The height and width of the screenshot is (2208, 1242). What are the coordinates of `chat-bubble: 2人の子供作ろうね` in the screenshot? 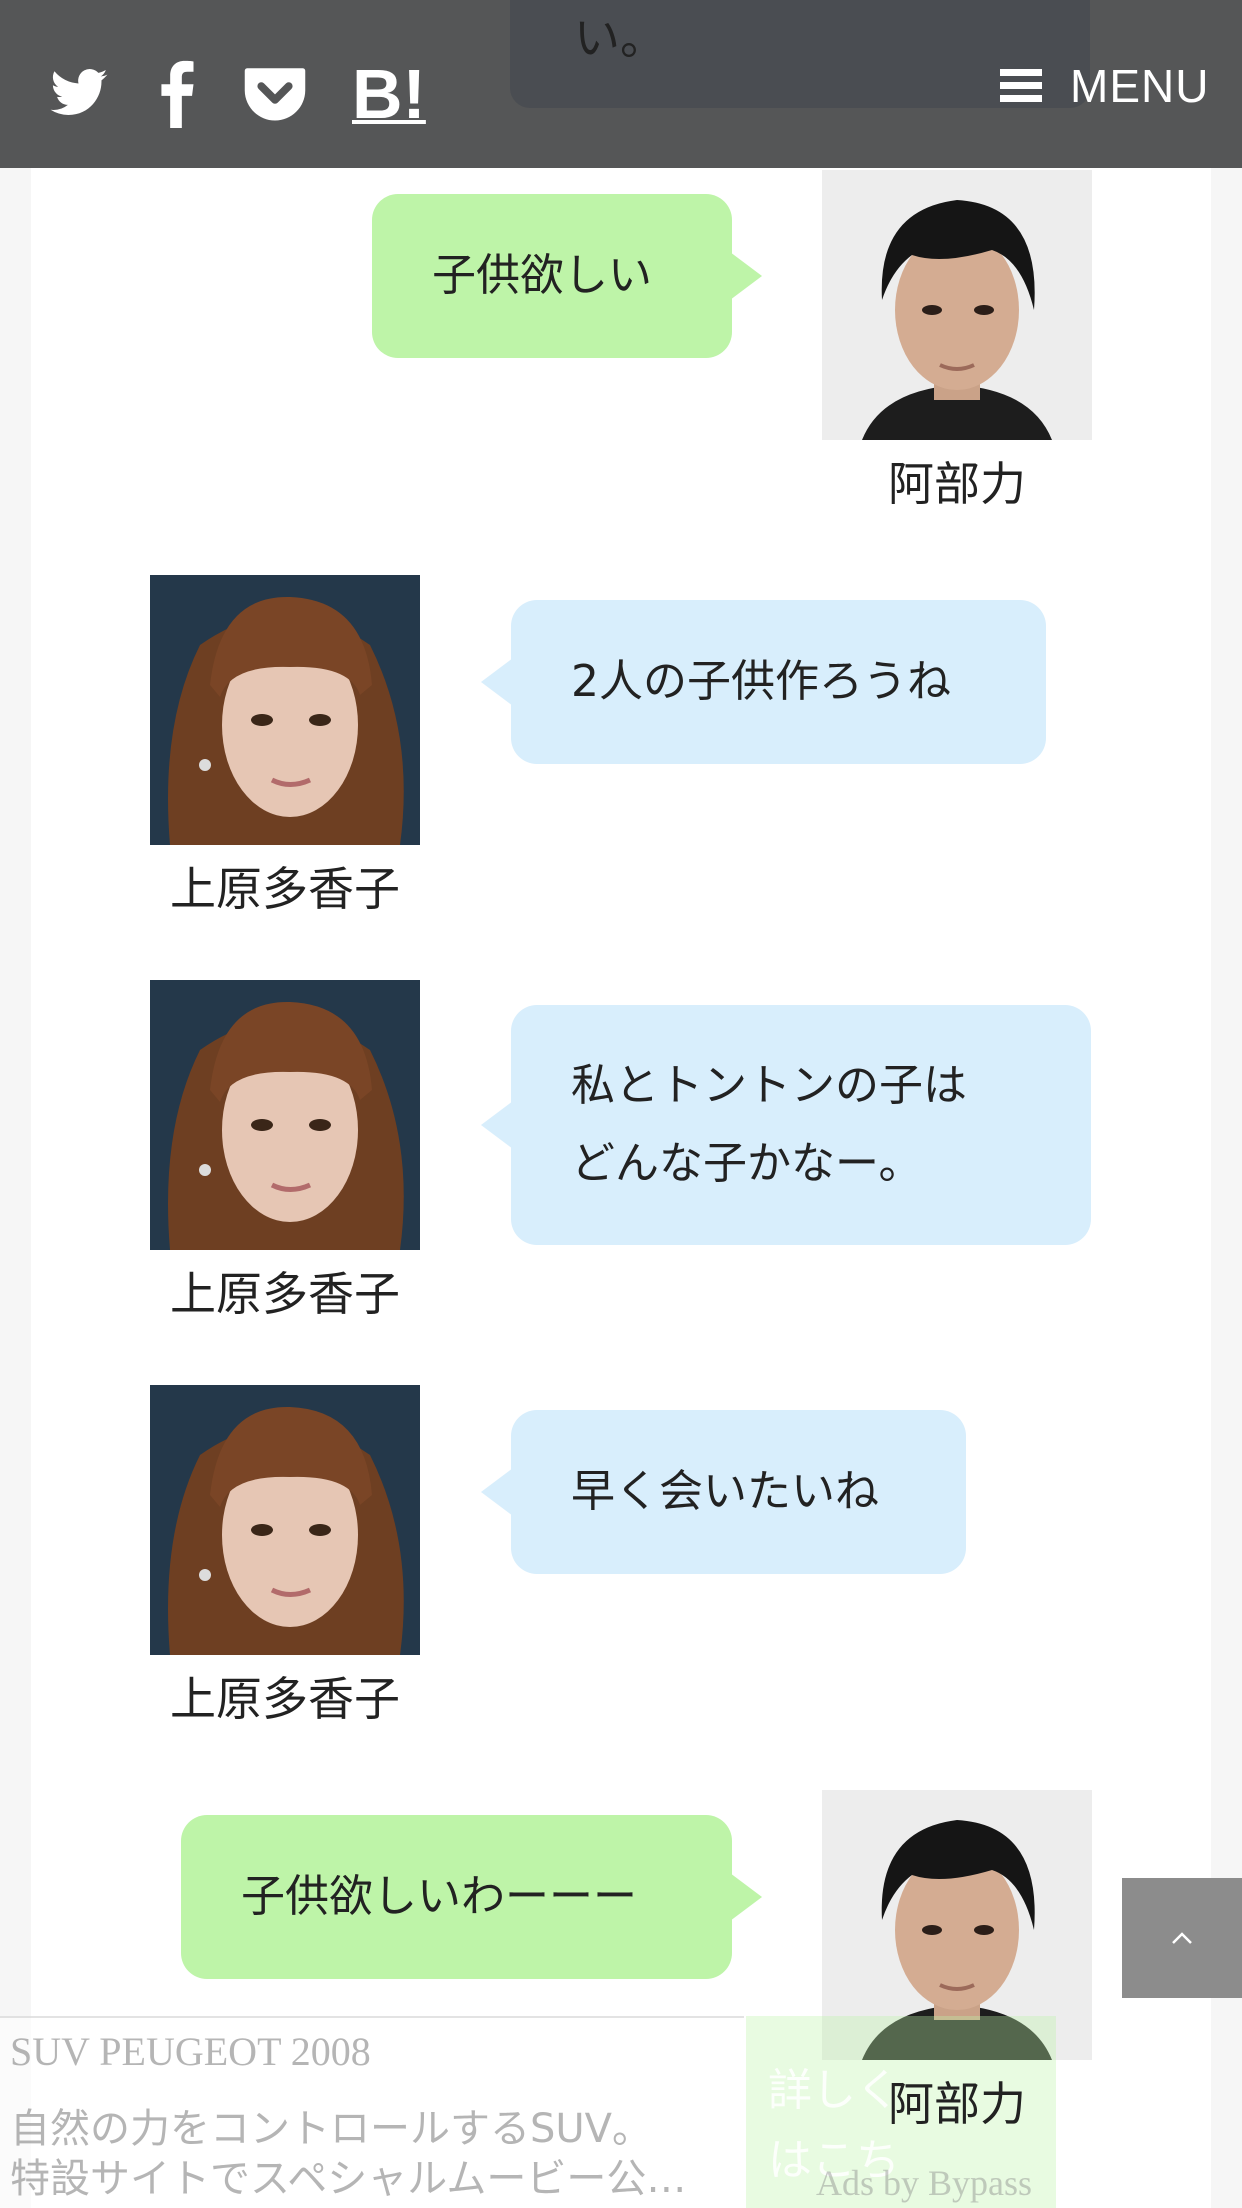 It's located at (763, 682).